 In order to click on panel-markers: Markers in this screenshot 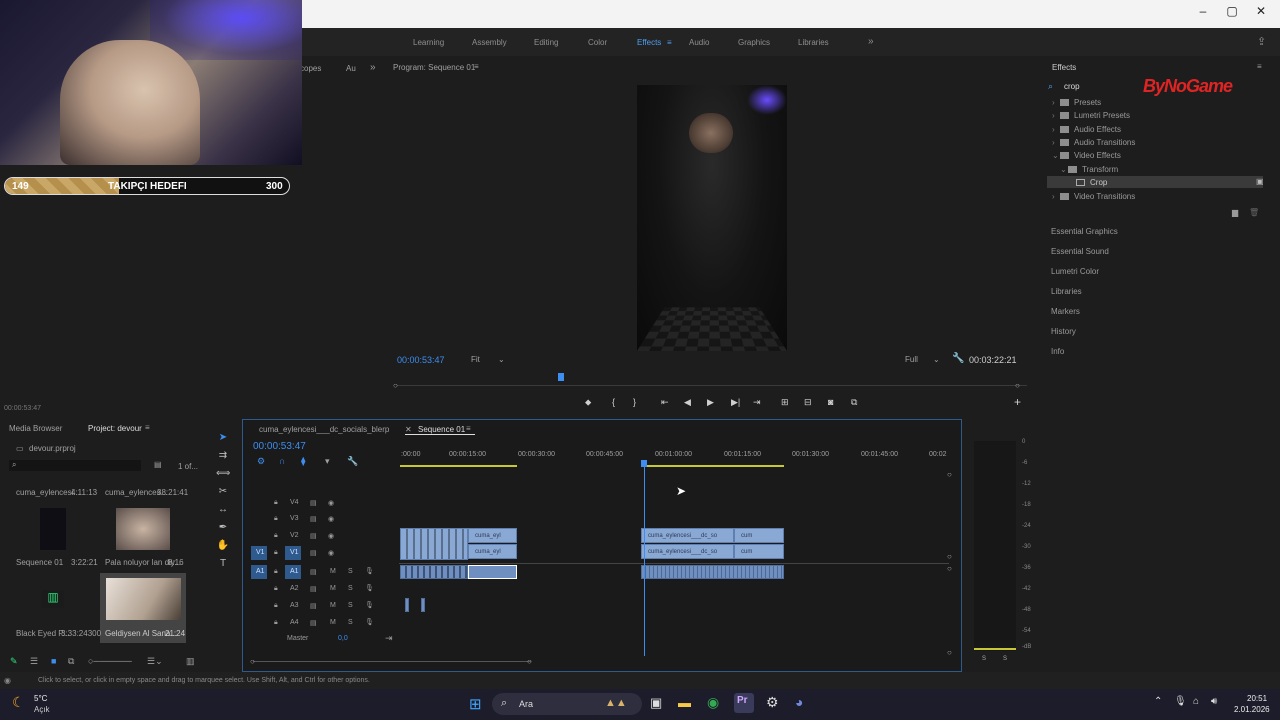, I will do `click(1065, 311)`.